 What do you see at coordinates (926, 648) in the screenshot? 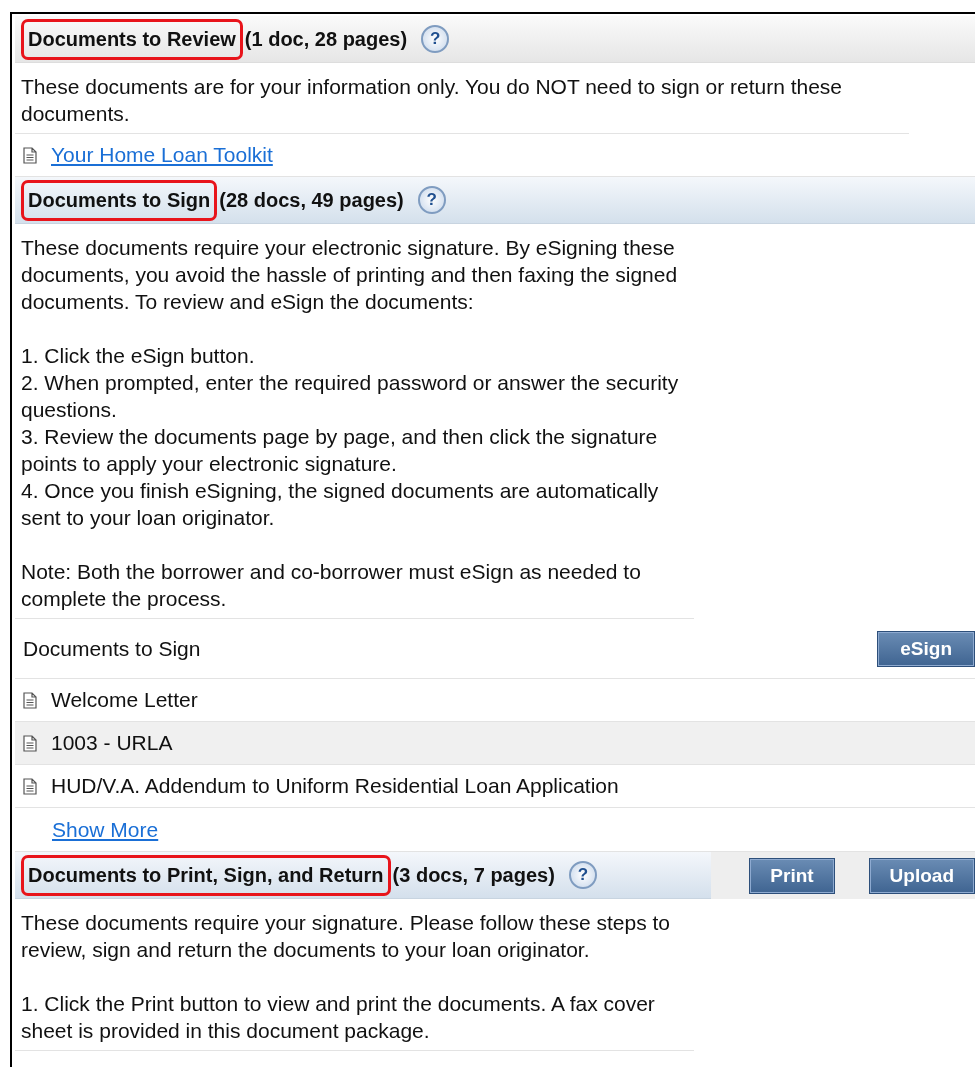
I see `esign-button: eSign` at bounding box center [926, 648].